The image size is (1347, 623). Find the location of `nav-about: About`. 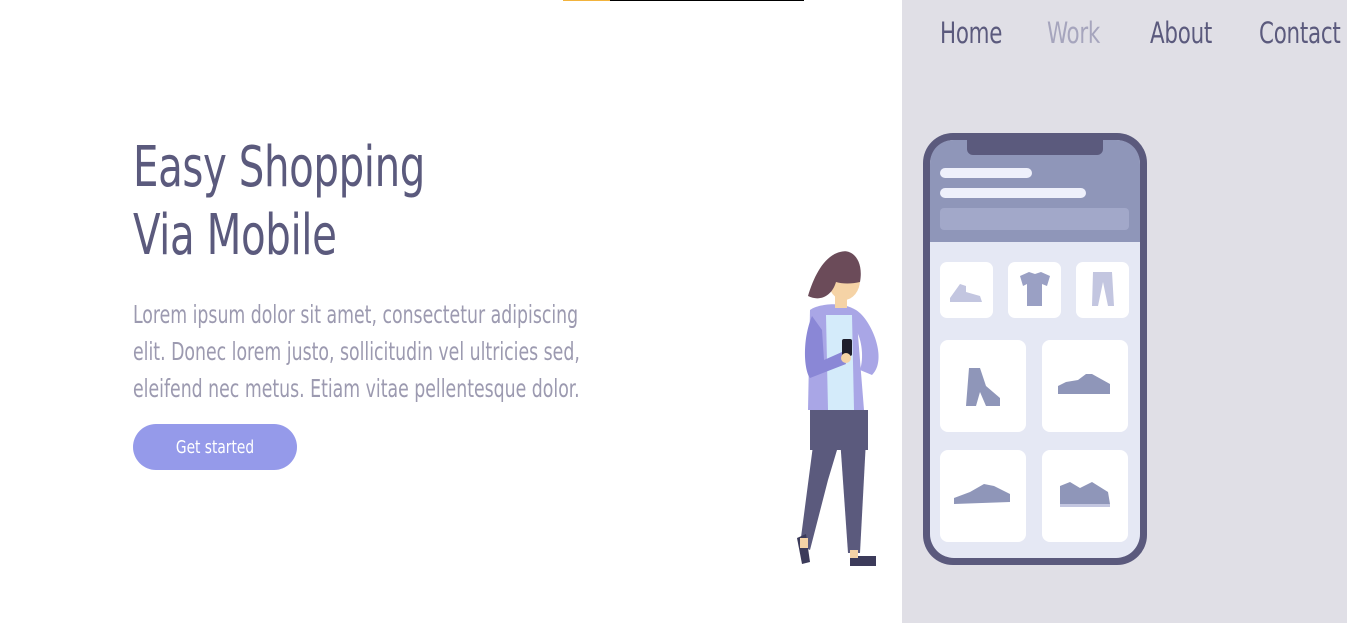

nav-about: About is located at coordinates (1181, 33).